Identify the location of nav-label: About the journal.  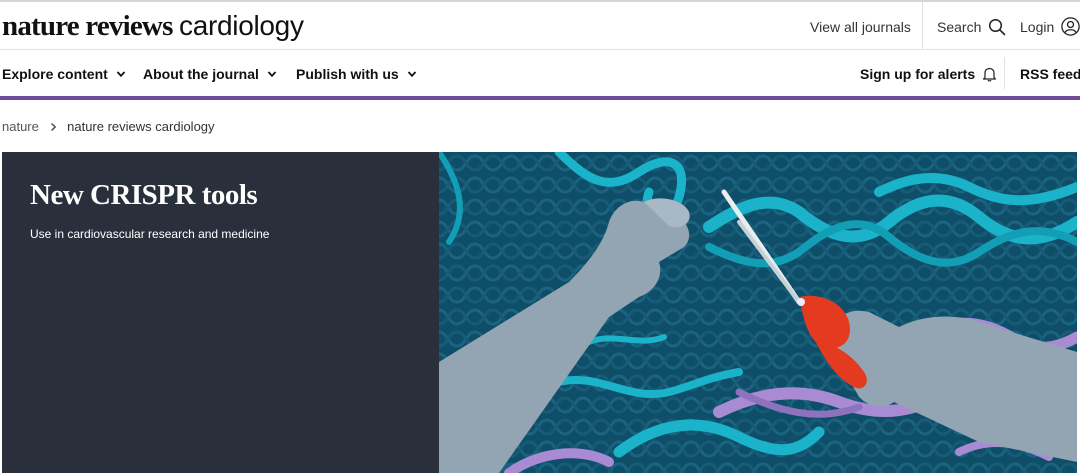
(201, 74).